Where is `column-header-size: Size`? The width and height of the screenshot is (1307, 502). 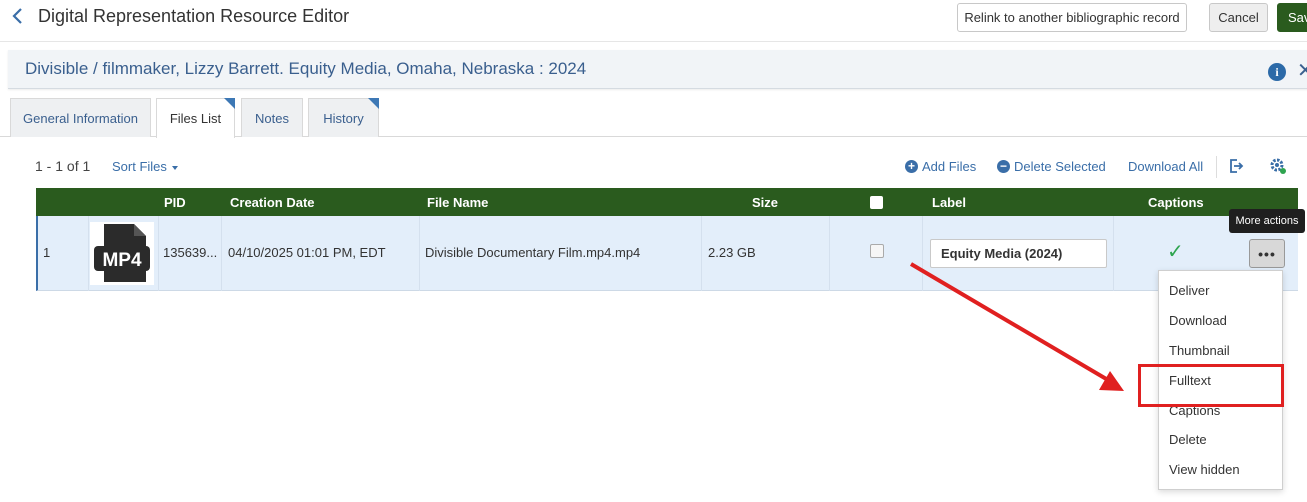
column-header-size: Size is located at coordinates (765, 202).